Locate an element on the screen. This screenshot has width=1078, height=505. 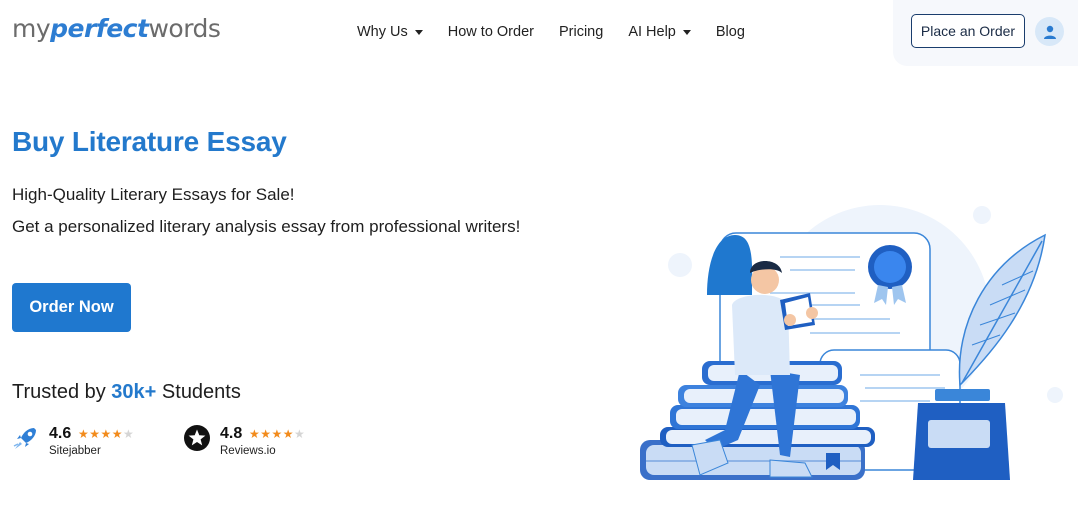
nav-item-how-to-order: How to Order is located at coordinates (491, 32).